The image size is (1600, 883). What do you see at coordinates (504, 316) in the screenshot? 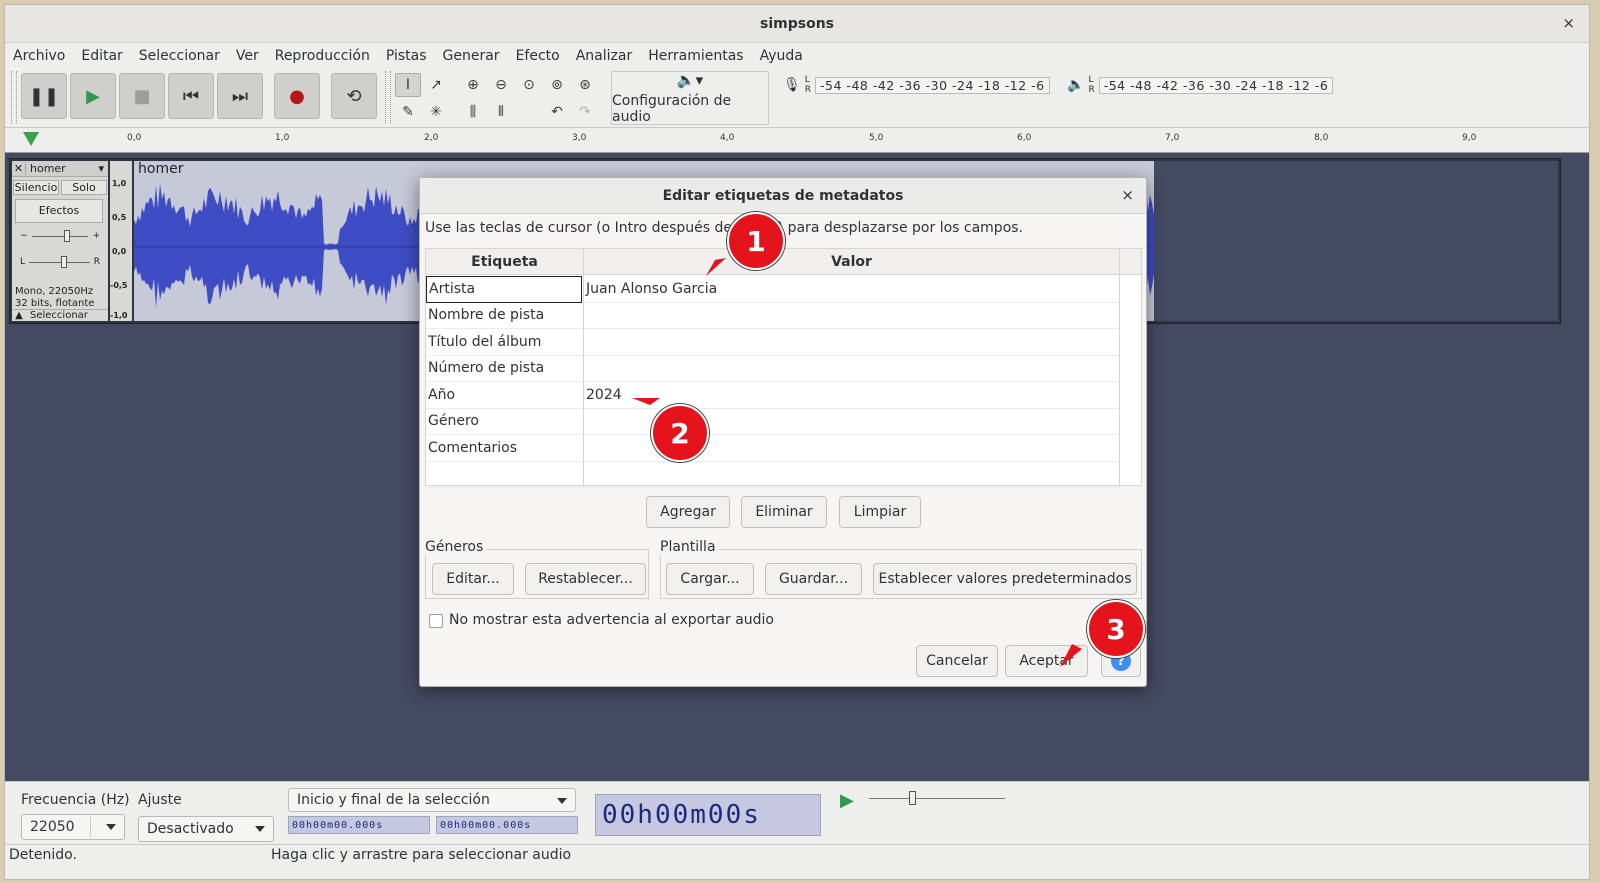
I see `tag-cell-nombre-pista: Nombre de pista` at bounding box center [504, 316].